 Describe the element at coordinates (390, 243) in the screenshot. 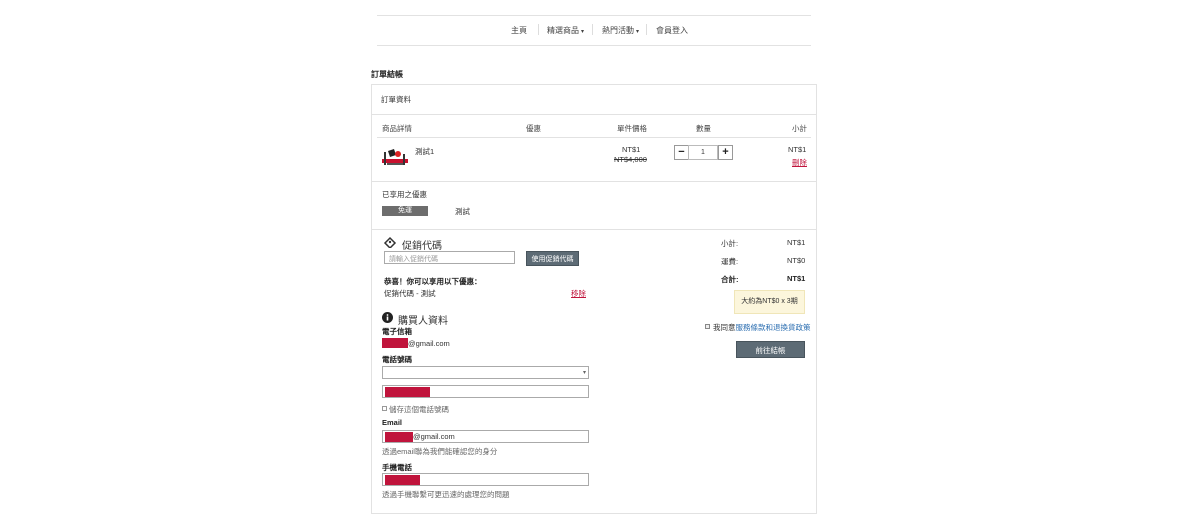

I see `ticket-icon` at that location.